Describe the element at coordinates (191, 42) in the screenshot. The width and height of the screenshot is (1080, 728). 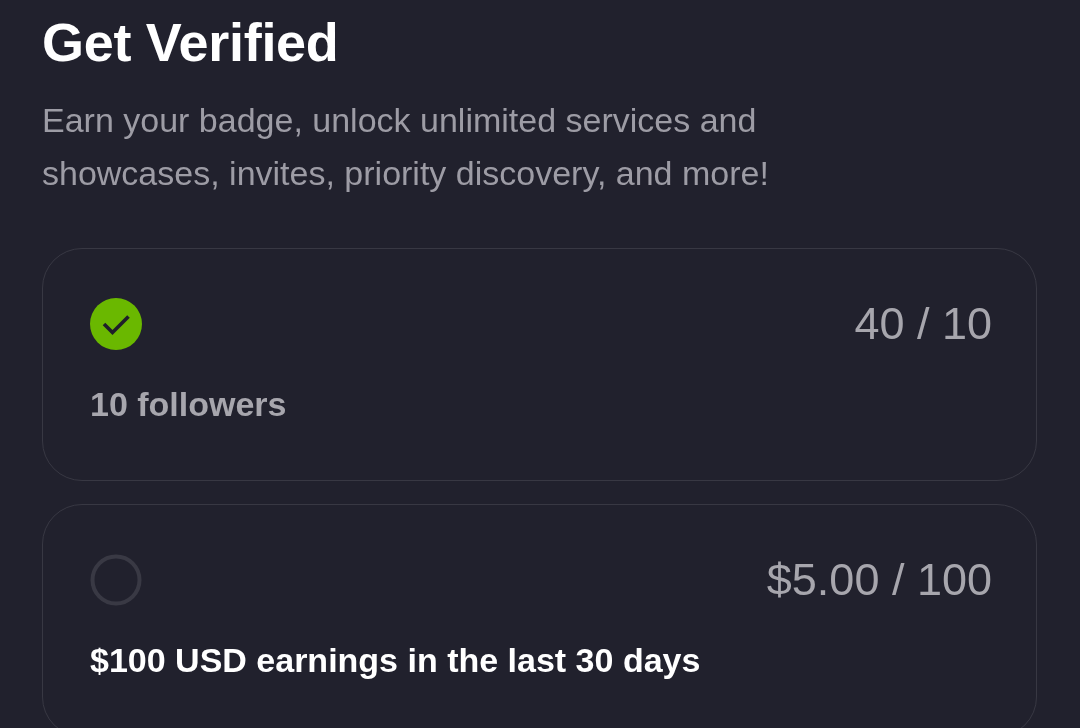
I see `page-title: Get Verified` at that location.